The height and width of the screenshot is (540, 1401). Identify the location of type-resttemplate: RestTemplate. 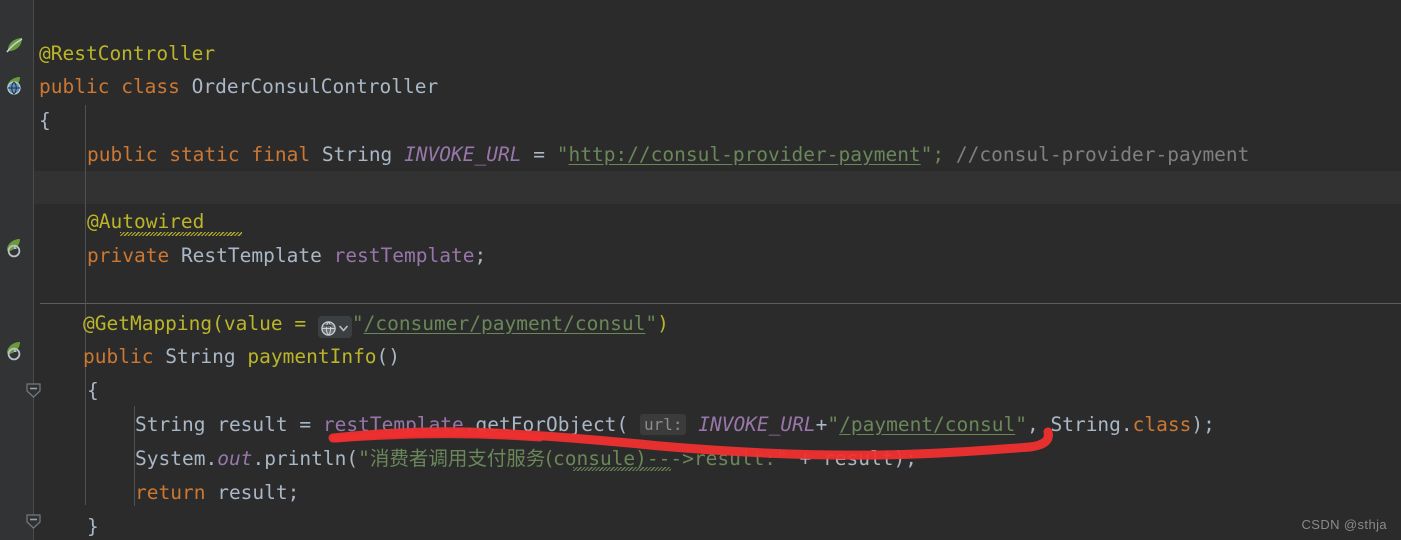
(251, 255).